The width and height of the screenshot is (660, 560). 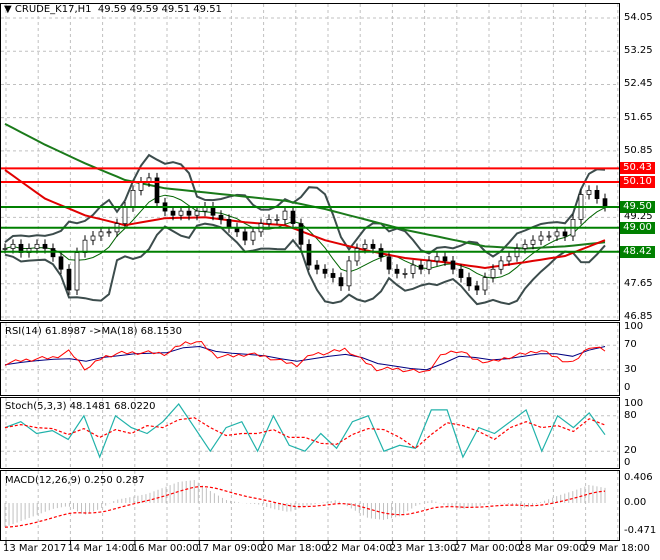 What do you see at coordinates (552, 548) in the screenshot?
I see `x-tick-label: 28 Mar 09:00` at bounding box center [552, 548].